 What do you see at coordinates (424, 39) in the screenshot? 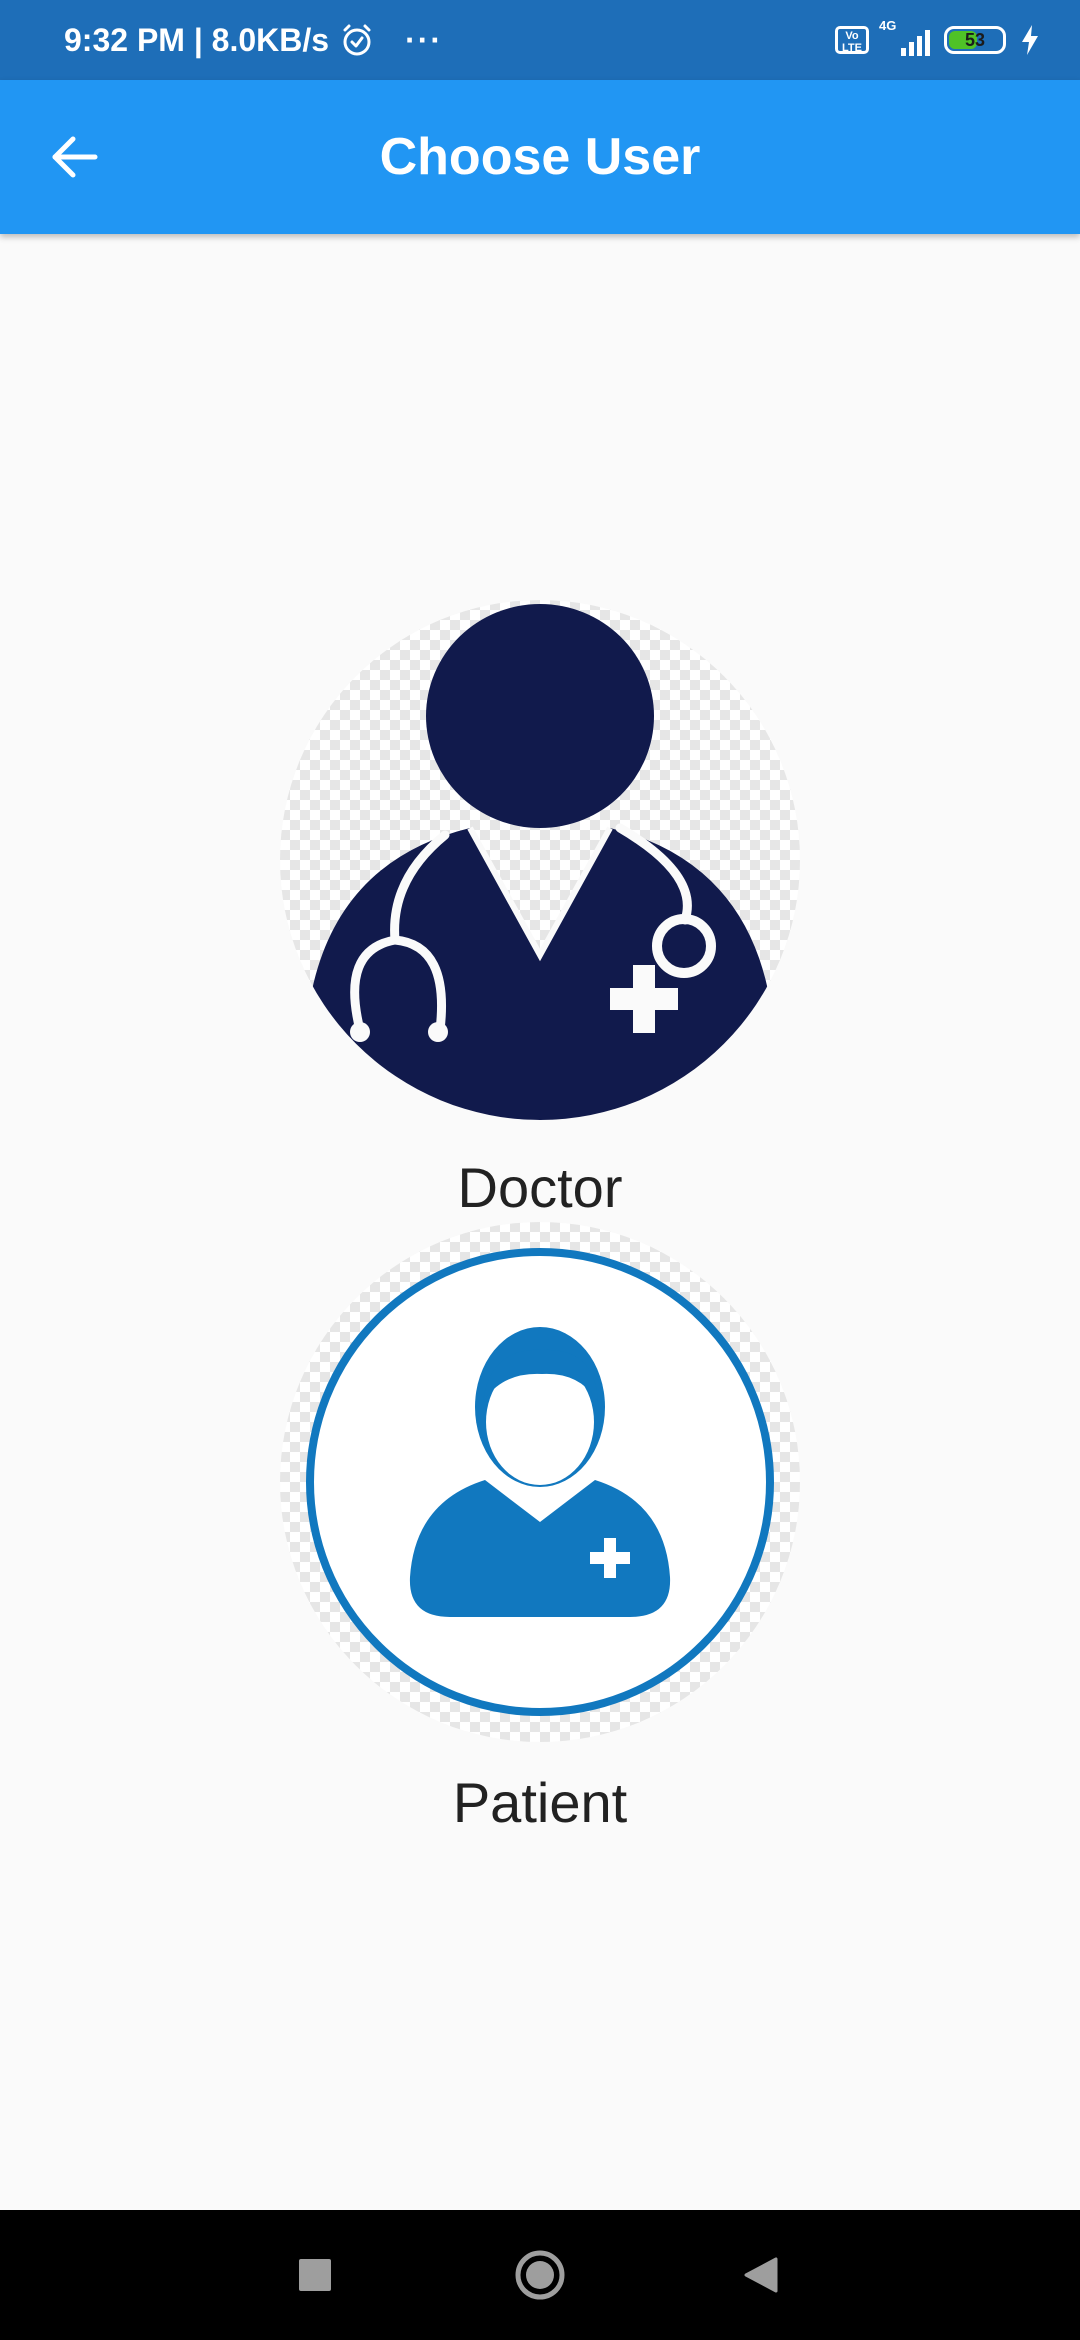
I see `more-notifications-indicator: ···` at bounding box center [424, 39].